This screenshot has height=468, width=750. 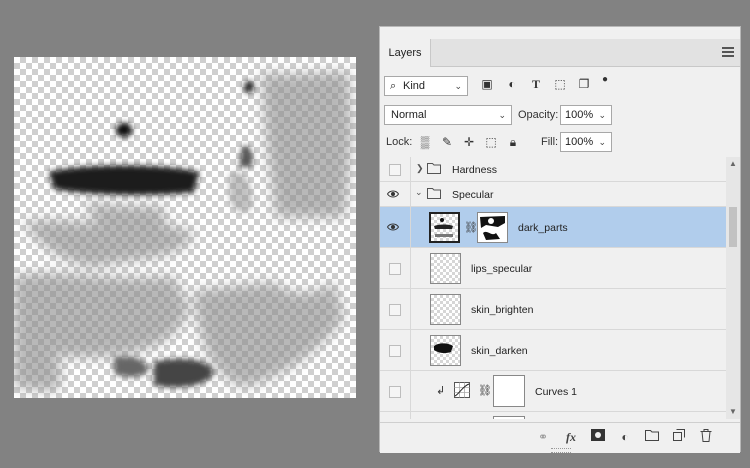 What do you see at coordinates (652, 437) in the screenshot?
I see `new-group-icon` at bounding box center [652, 437].